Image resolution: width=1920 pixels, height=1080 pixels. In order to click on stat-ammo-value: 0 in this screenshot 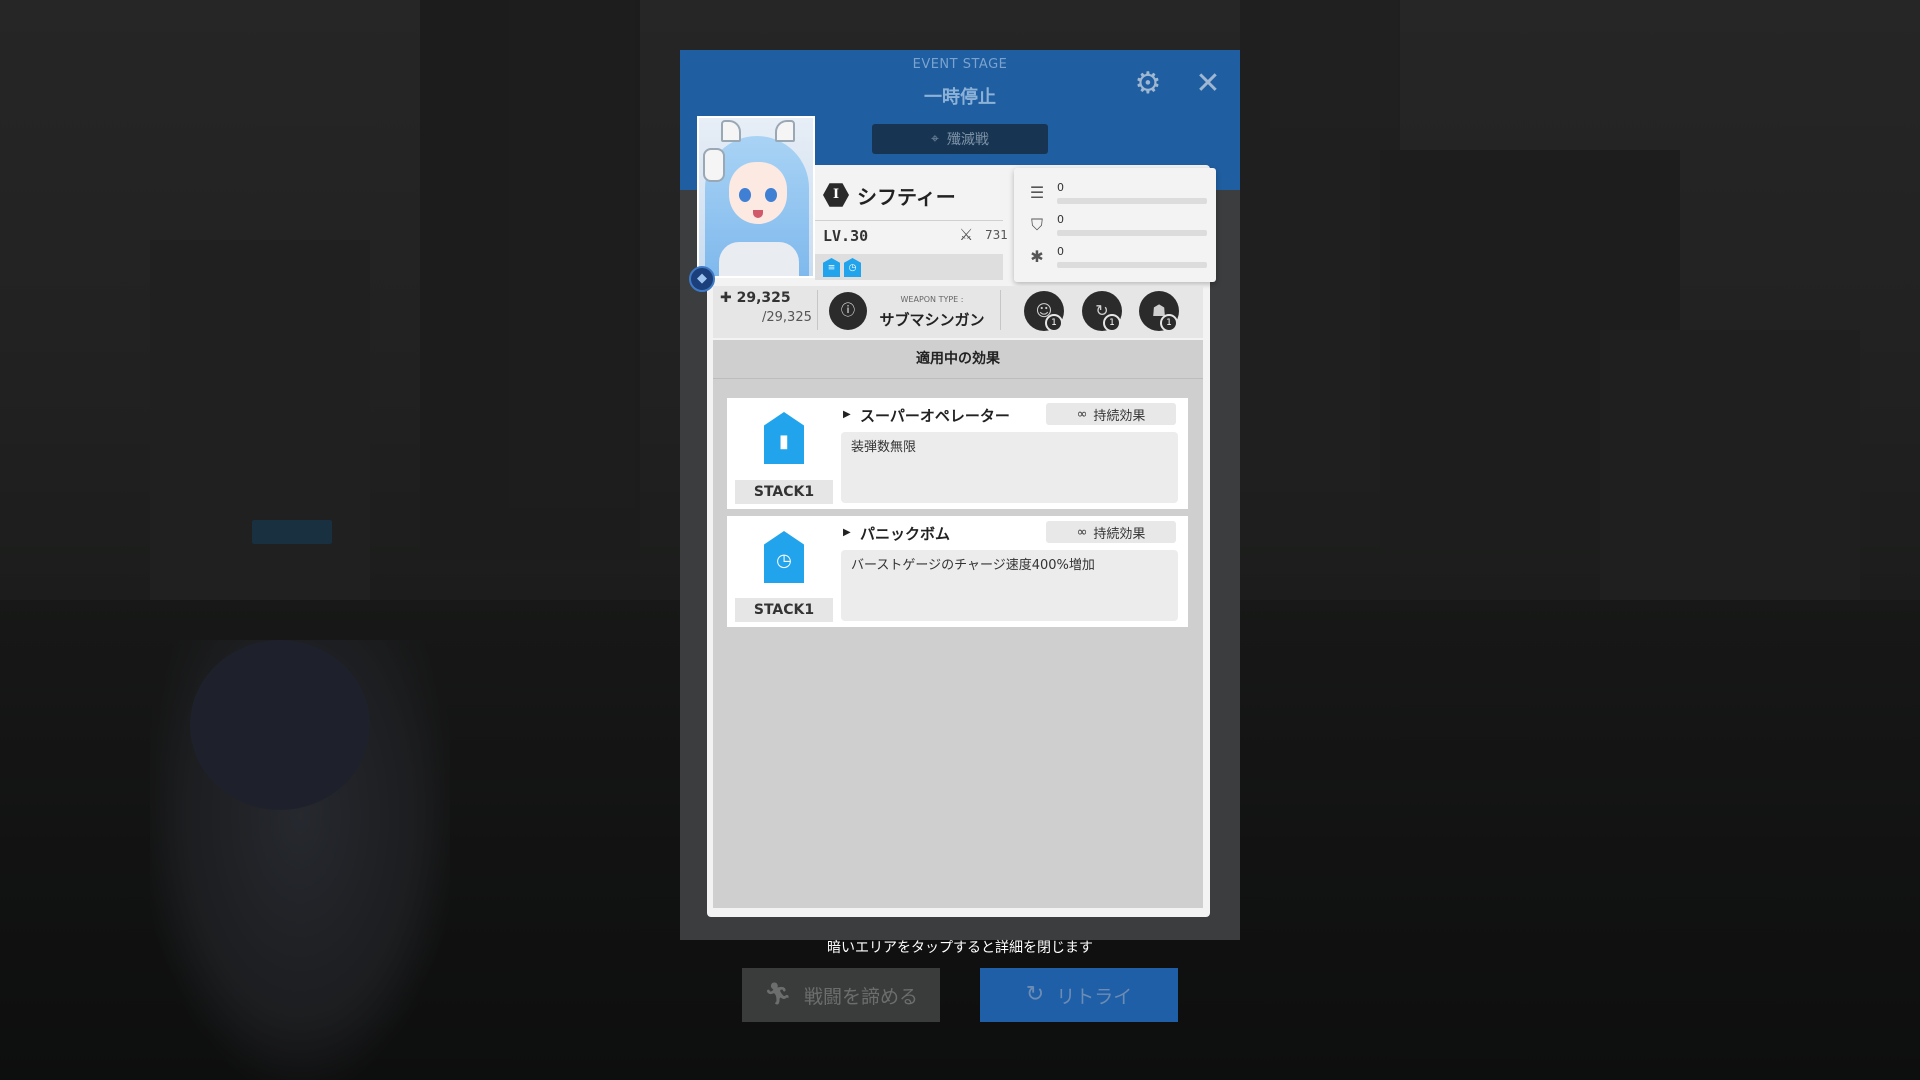, I will do `click(1060, 187)`.